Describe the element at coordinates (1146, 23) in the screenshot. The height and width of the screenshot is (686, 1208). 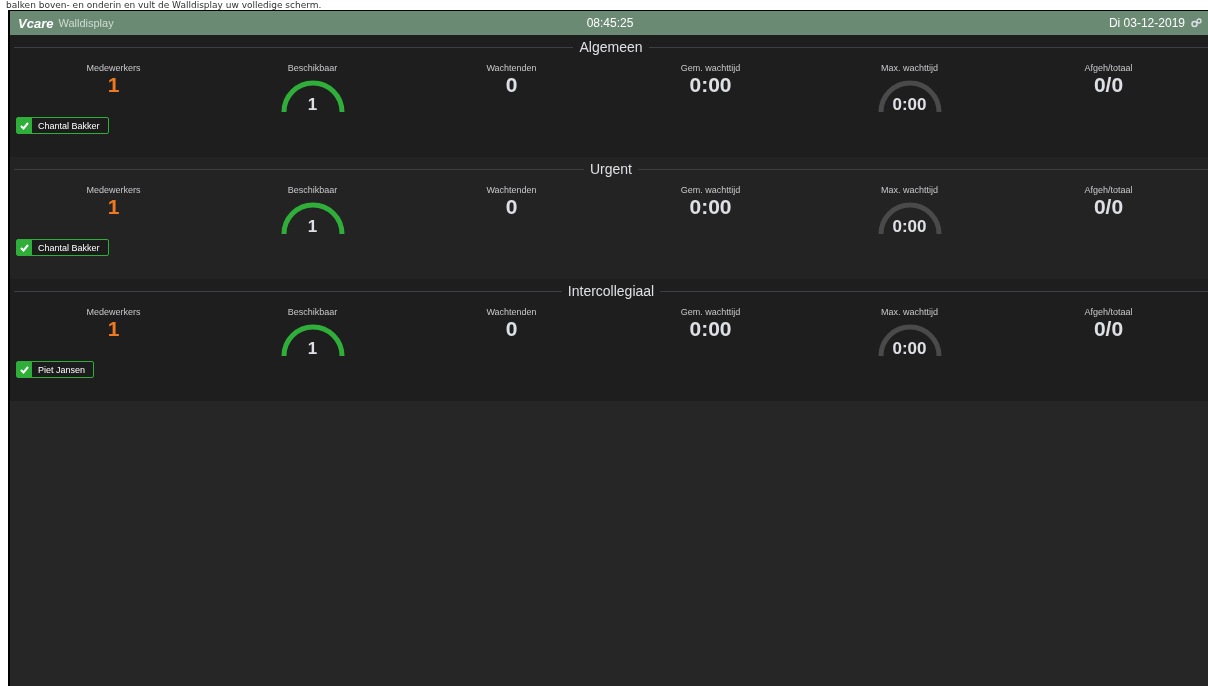
I see `date-text: Di 03-12-2019` at that location.